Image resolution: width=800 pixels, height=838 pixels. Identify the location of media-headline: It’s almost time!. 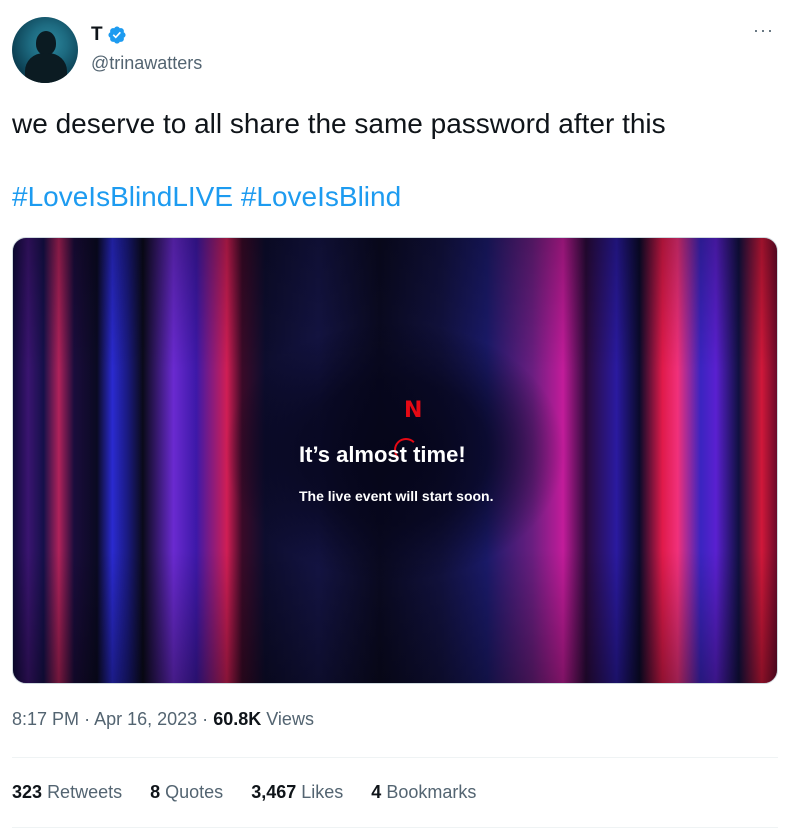
(382, 454).